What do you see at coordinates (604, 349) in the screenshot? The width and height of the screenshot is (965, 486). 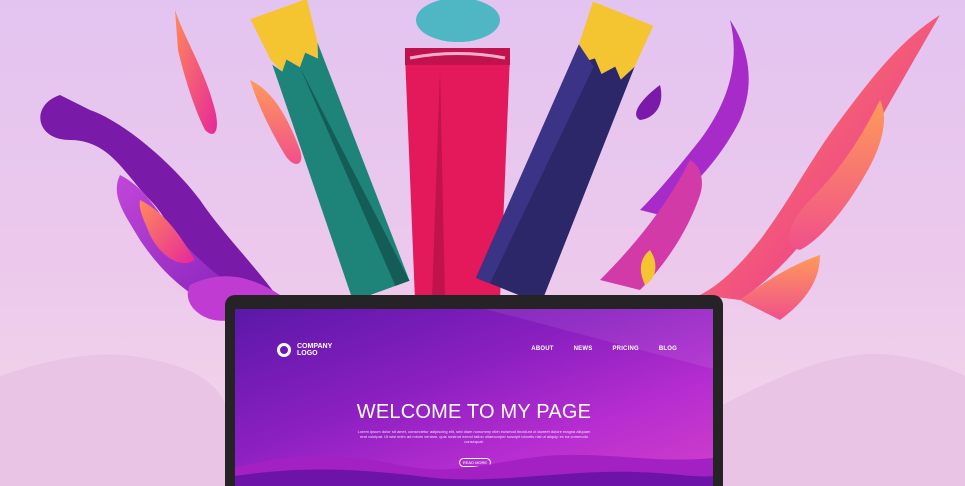 I see `website-nav: ABOUT NEWS PRICING BLOG` at bounding box center [604, 349].